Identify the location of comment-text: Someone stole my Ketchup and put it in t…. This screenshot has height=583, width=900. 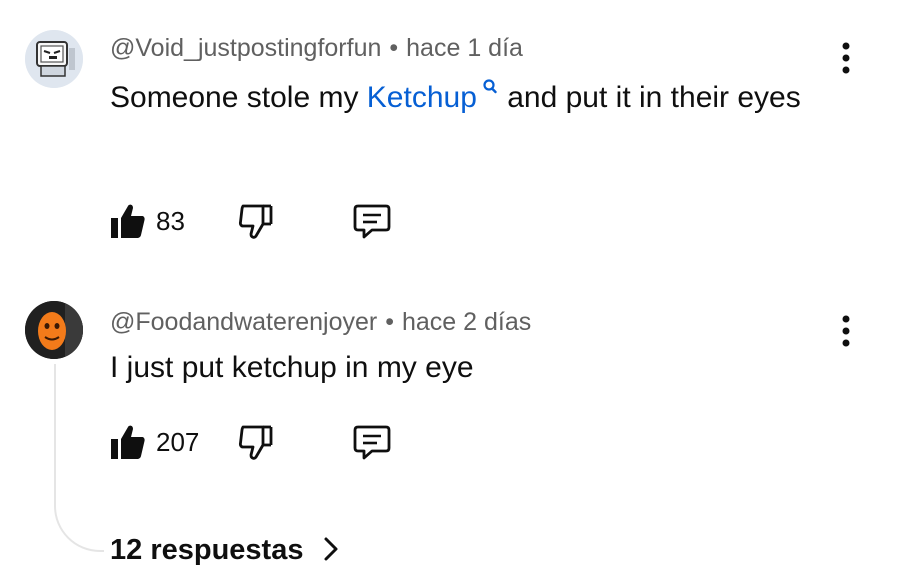
(470, 98).